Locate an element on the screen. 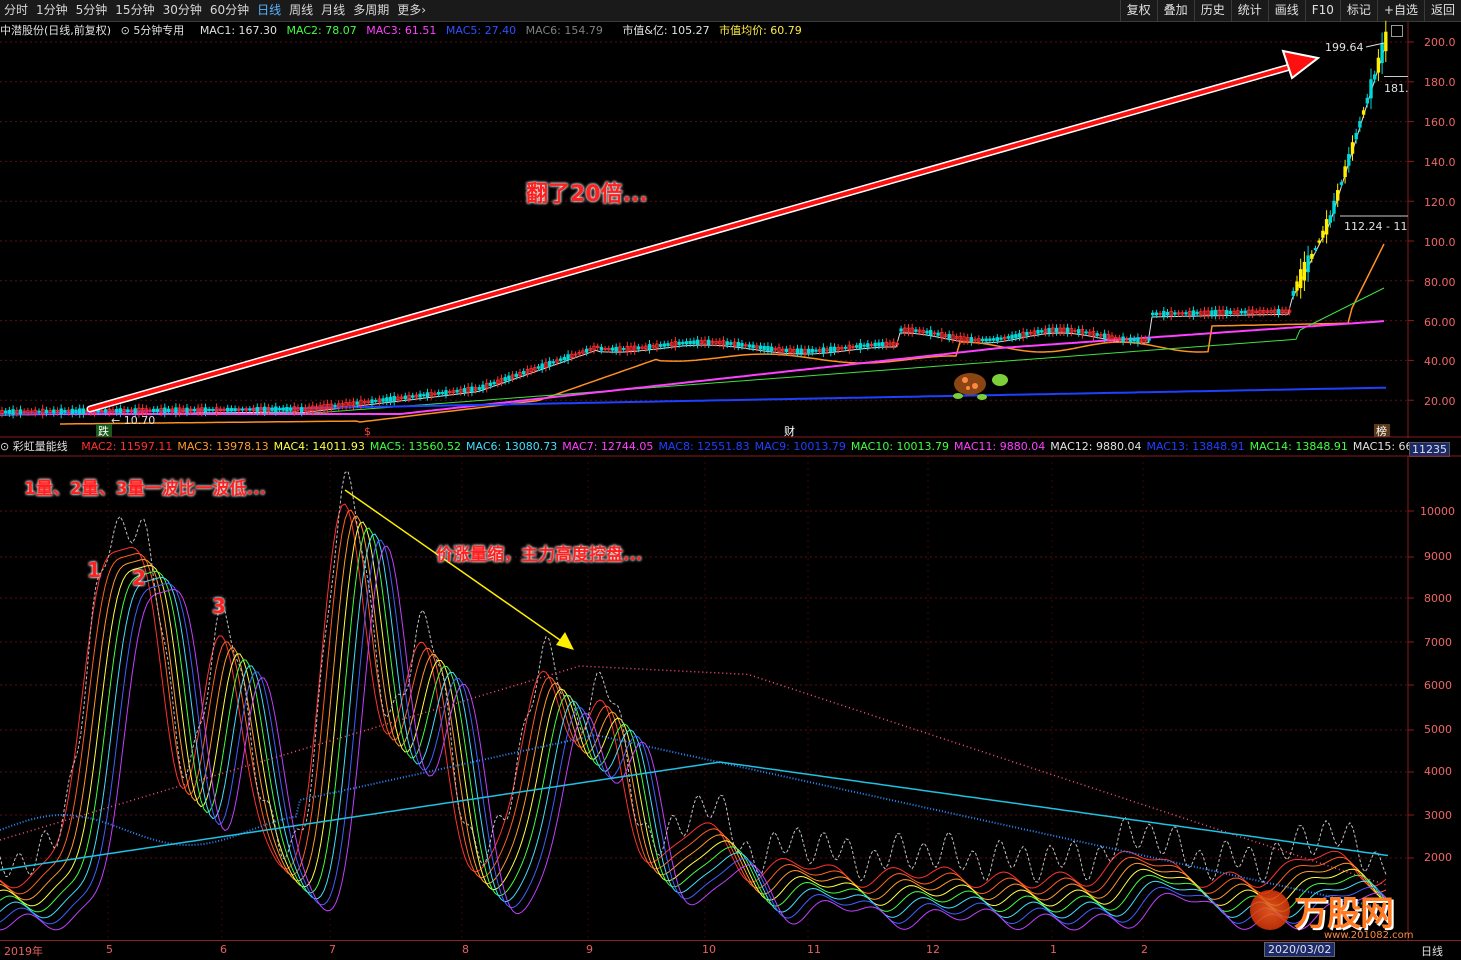  volume-tick: 7000 is located at coordinates (1438, 642).